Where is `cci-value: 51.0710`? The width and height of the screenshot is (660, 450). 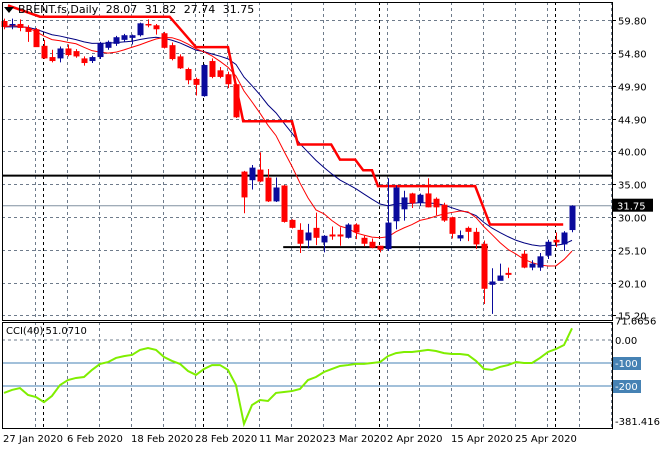
cci-value: 51.0710 is located at coordinates (66, 331).